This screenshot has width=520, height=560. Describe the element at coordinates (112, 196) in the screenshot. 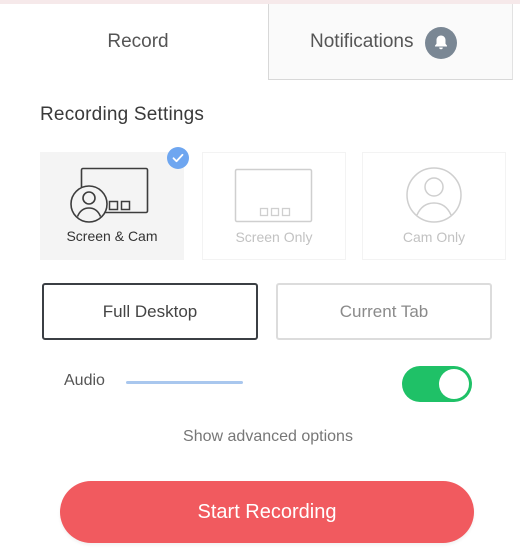

I see `screen-cam-icon` at that location.